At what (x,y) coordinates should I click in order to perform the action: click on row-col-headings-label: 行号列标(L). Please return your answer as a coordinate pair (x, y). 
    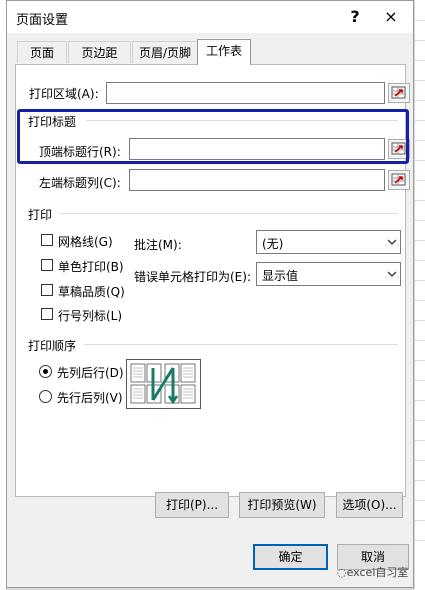
    Looking at the image, I should click on (90, 316).